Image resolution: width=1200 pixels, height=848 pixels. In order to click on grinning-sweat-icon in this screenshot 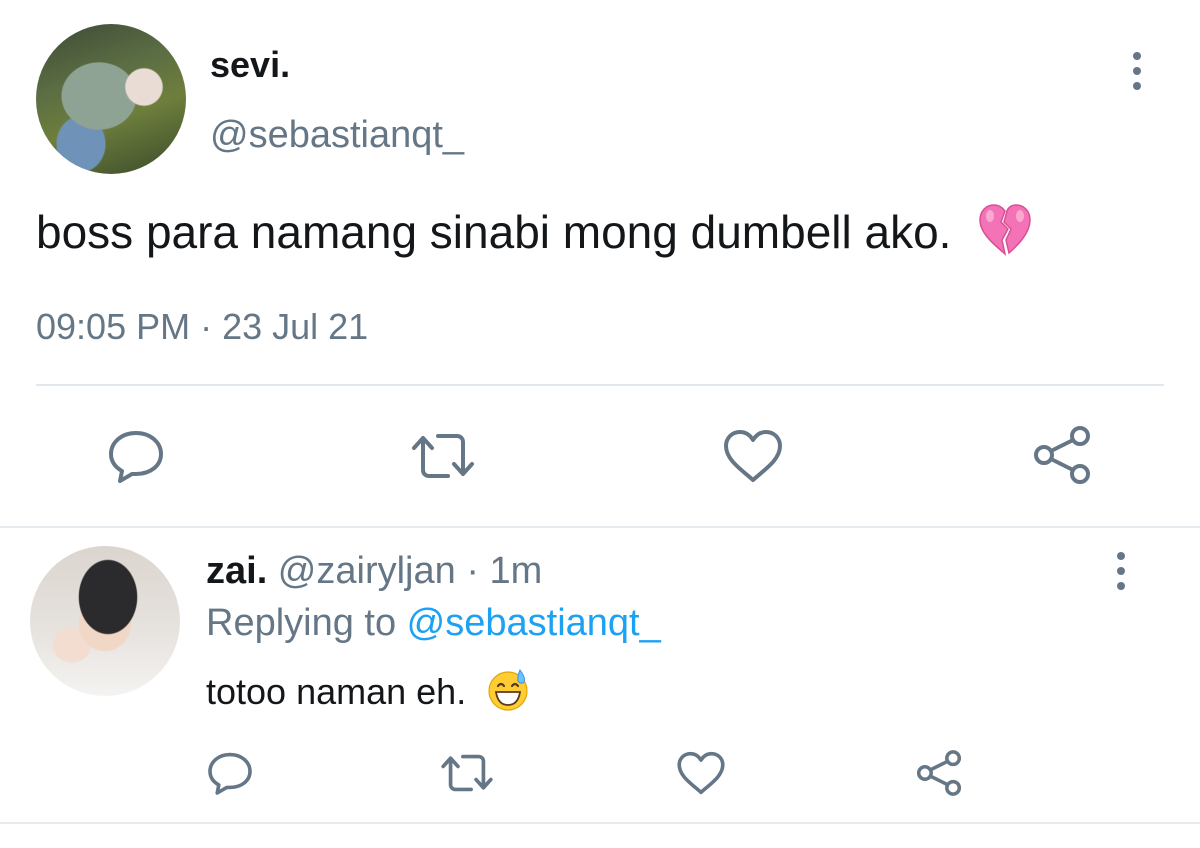, I will do `click(508, 690)`.